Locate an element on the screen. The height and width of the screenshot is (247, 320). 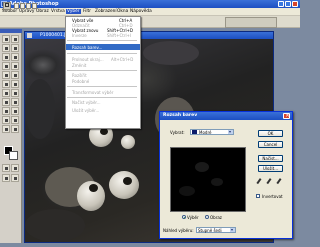
fullscreen-mode-icon is located at coordinates (15, 178).